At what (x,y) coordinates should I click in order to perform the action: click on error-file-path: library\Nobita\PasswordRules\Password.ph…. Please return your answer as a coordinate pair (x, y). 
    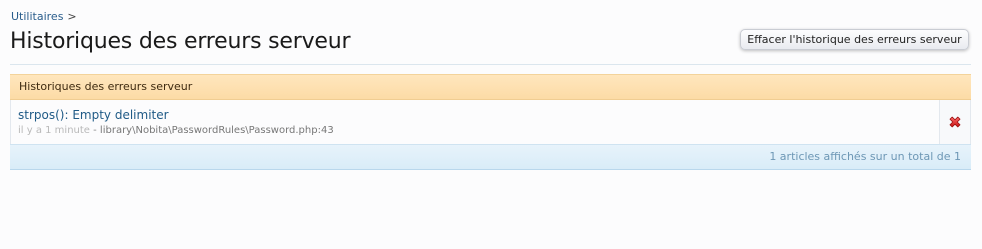
    Looking at the image, I should click on (216, 130).